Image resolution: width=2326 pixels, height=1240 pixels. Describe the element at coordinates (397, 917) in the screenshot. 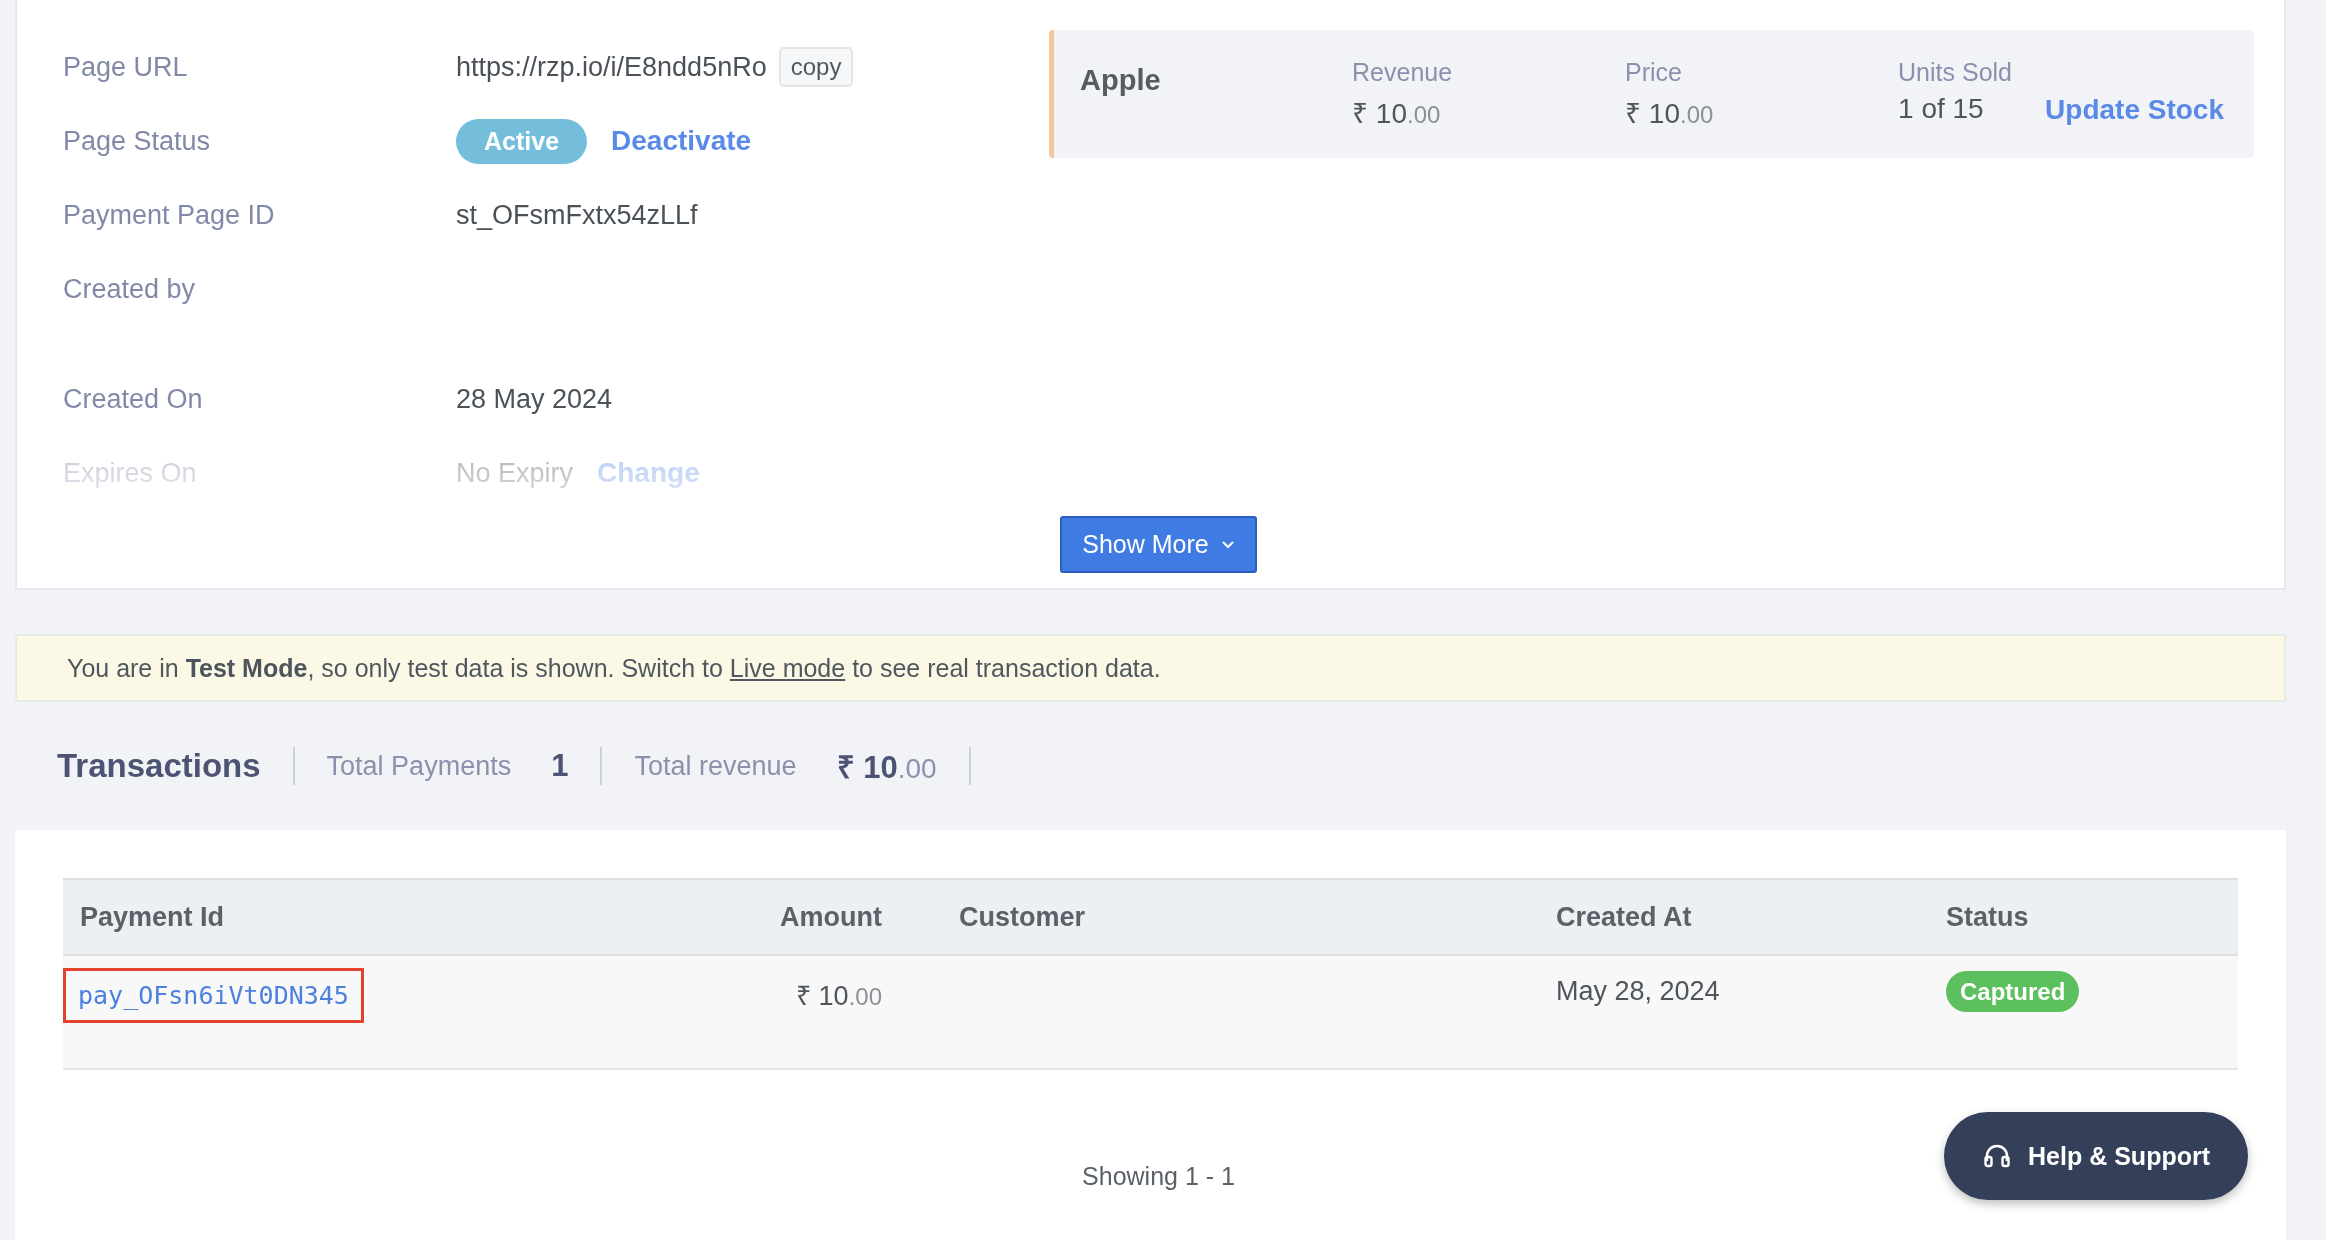

I see `column-header: Payment Id` at that location.